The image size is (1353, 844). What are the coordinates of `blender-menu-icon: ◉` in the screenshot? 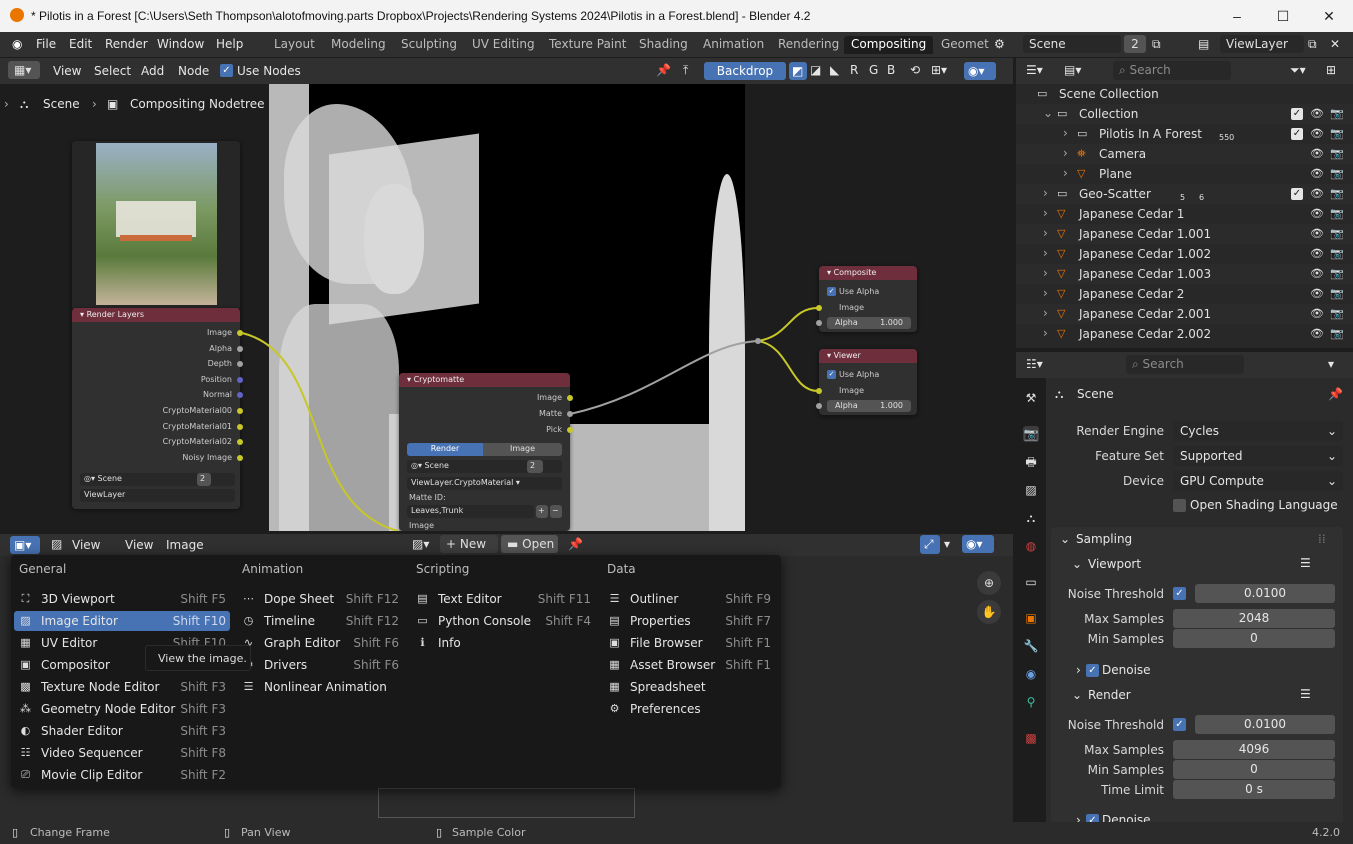 It's located at (17, 44).